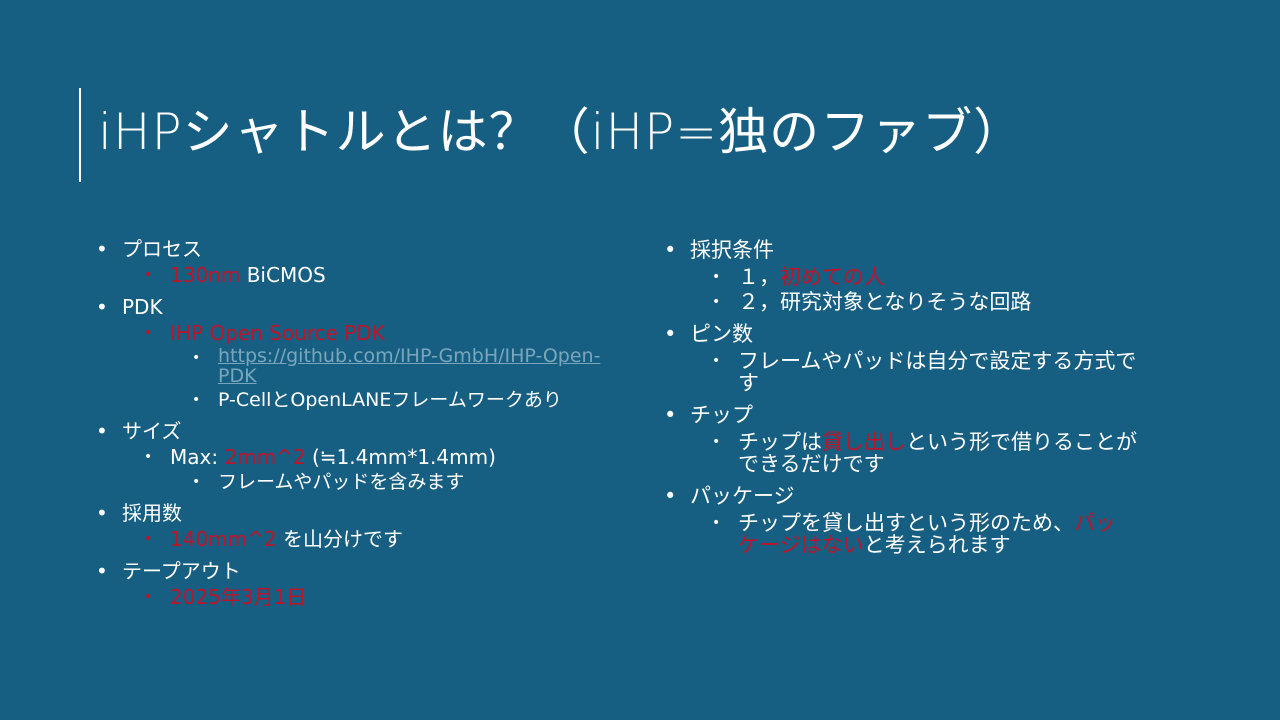  What do you see at coordinates (780, 442) in the screenshot?
I see `chip-note-a: チップは` at bounding box center [780, 442].